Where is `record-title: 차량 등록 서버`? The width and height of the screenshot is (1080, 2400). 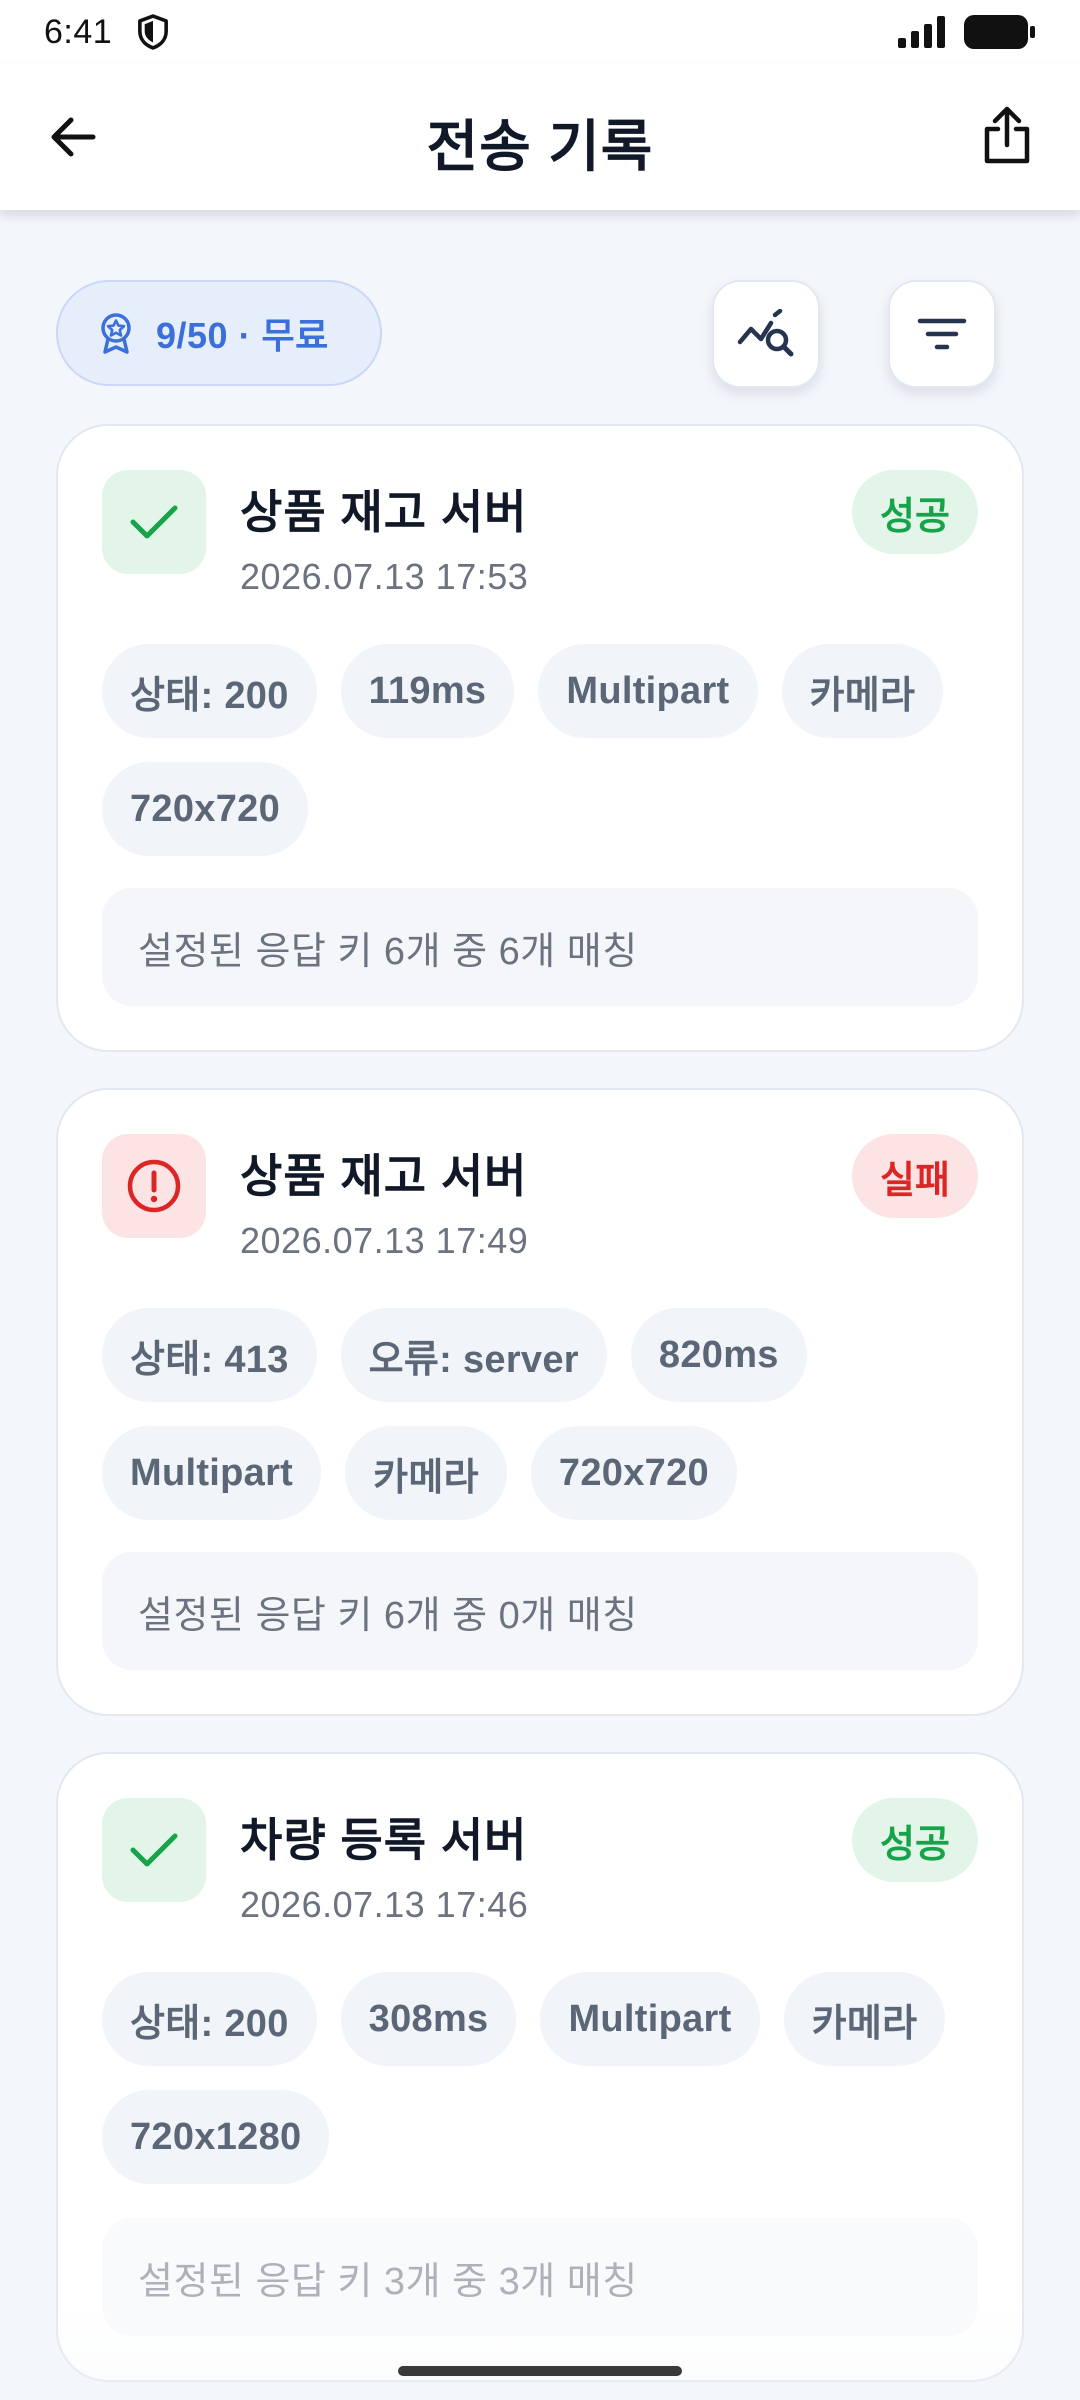
record-title: 차량 등록 서버 is located at coordinates (384, 1840).